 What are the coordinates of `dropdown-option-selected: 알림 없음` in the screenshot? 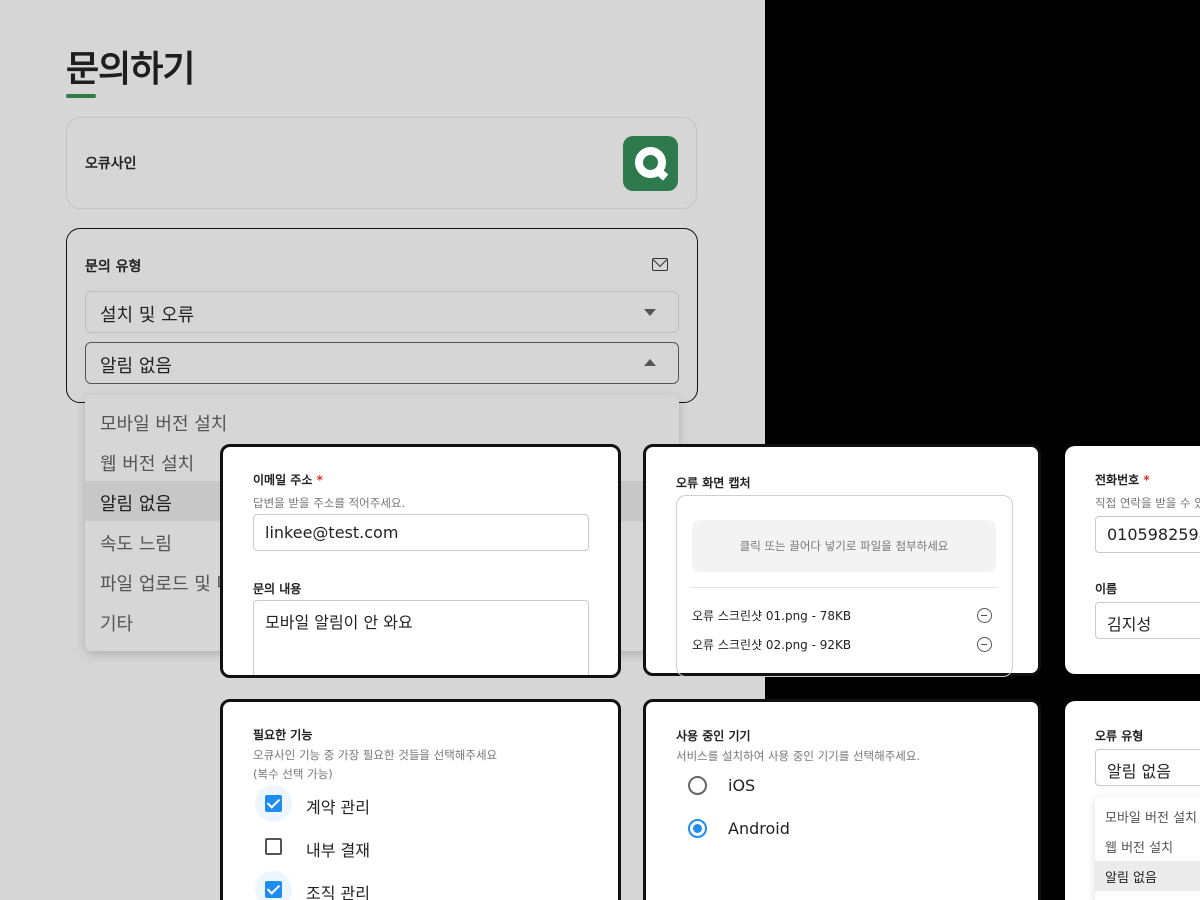 It's located at (1147, 876).